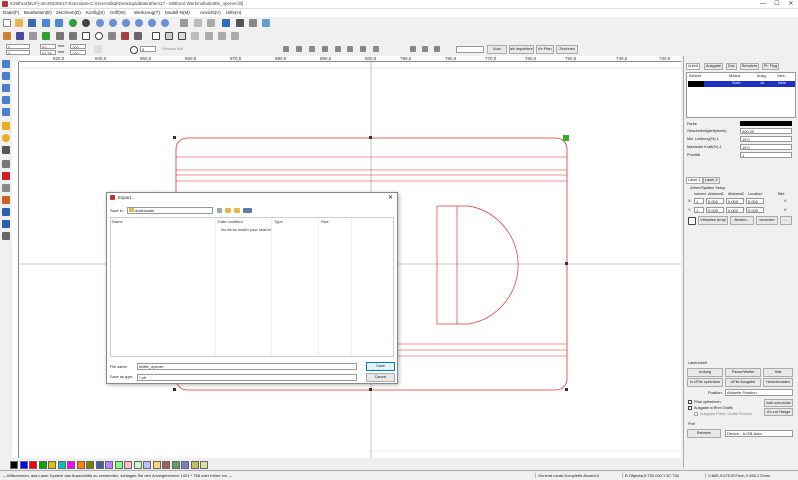 Image resolution: width=798 pixels, height=480 pixels. I want to click on rotation-field: 0, so click(148, 49).